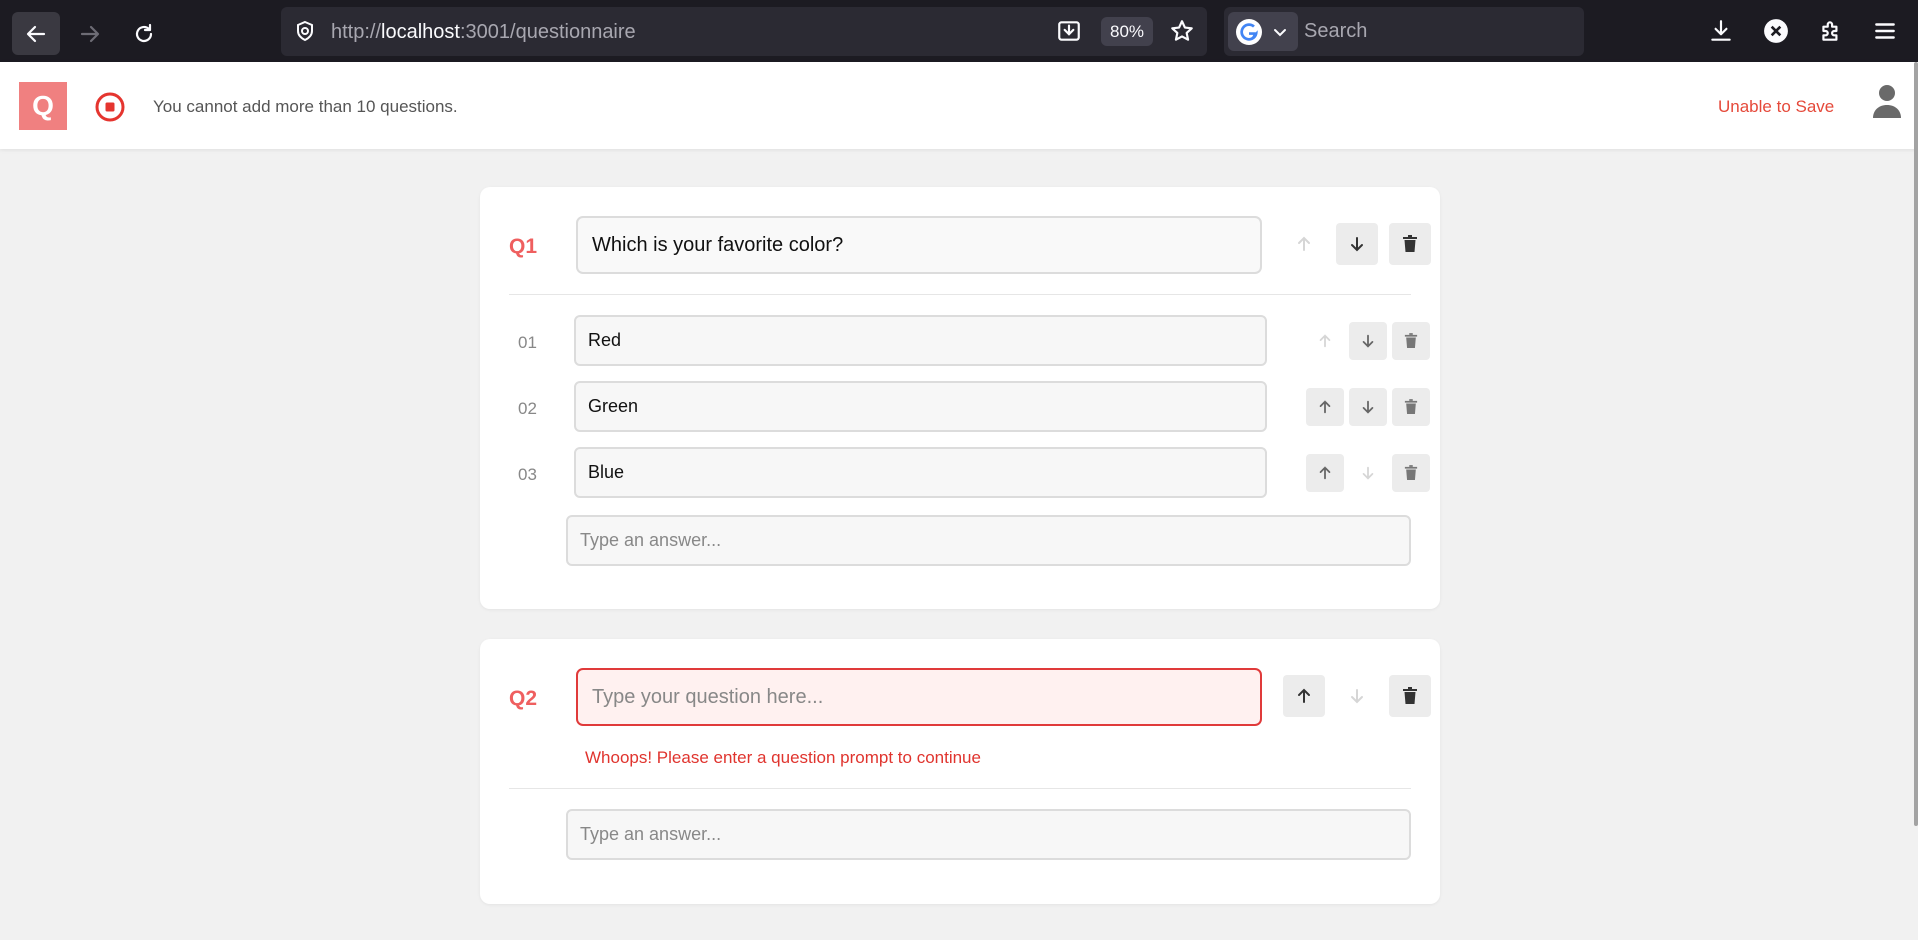 The width and height of the screenshot is (1918, 940). I want to click on arrow-right-icon, so click(90, 33).